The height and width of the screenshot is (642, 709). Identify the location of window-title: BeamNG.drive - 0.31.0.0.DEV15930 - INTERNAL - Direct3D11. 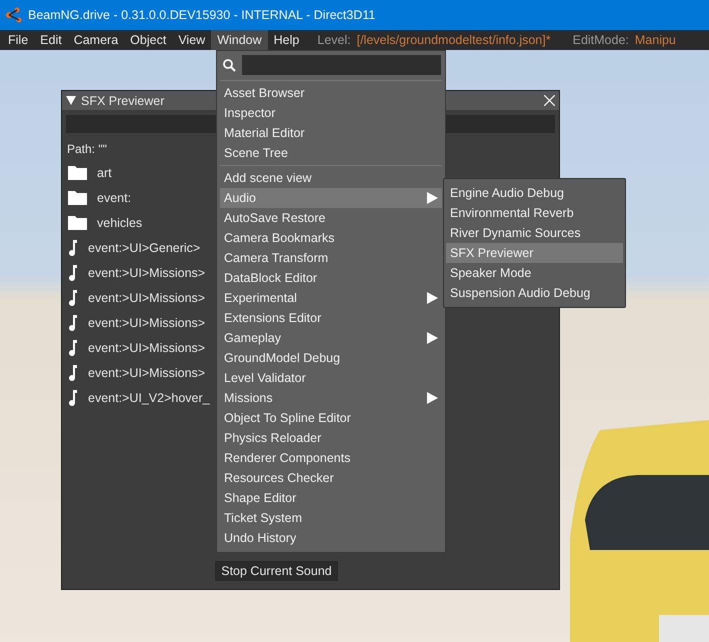
(202, 15).